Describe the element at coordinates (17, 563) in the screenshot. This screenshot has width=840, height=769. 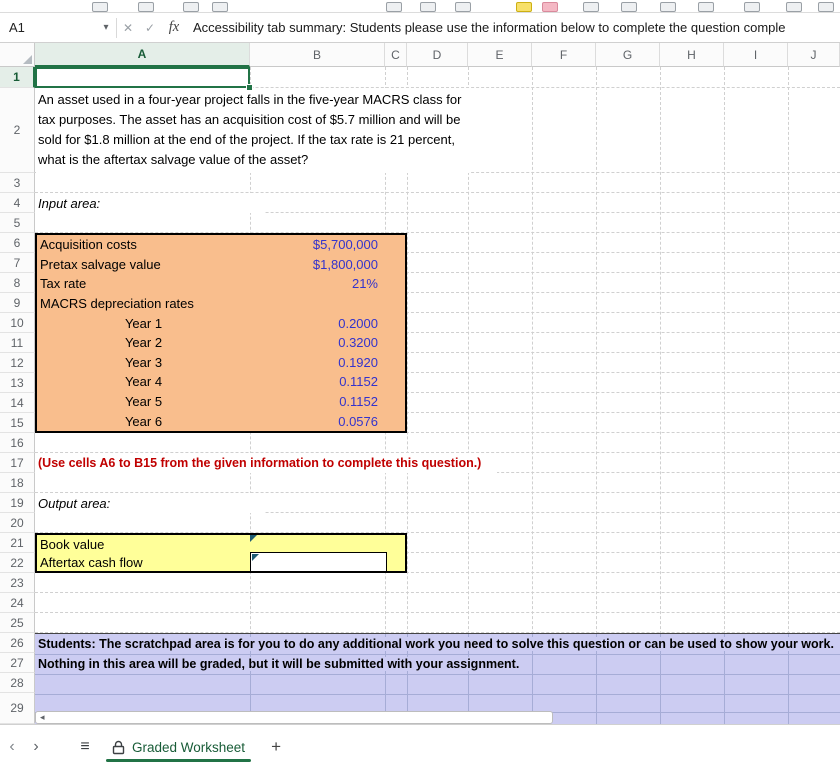
I see `row-header-22: 22` at that location.